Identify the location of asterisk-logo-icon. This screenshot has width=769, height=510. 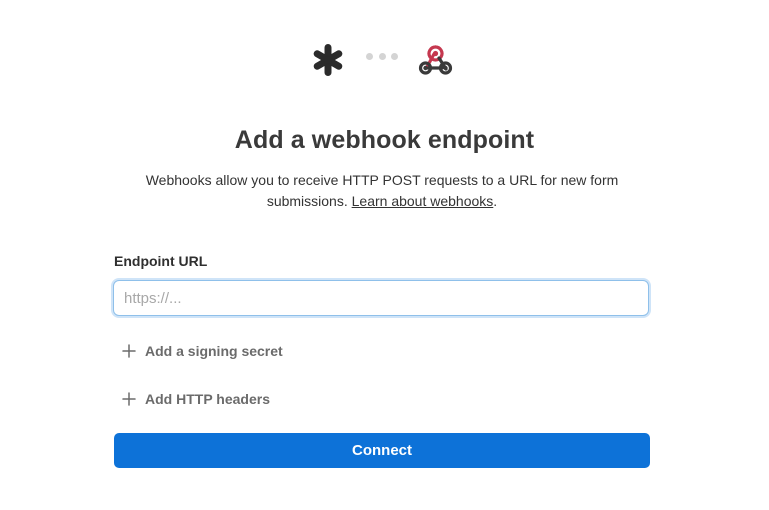
(328, 60).